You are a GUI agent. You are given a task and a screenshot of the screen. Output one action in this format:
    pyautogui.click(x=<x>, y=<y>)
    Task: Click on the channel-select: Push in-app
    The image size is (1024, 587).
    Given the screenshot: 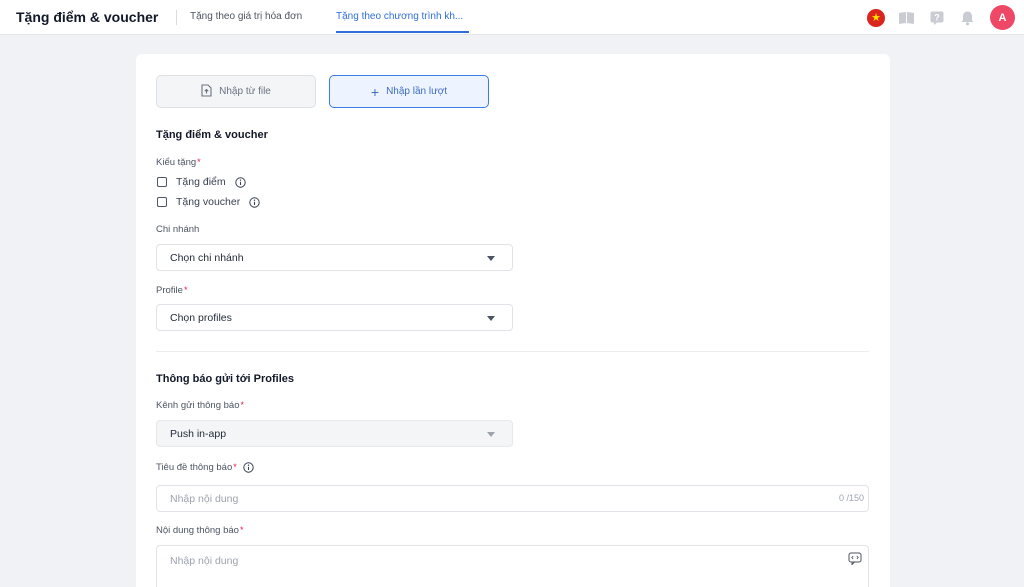 What is the action you would take?
    pyautogui.click(x=334, y=433)
    